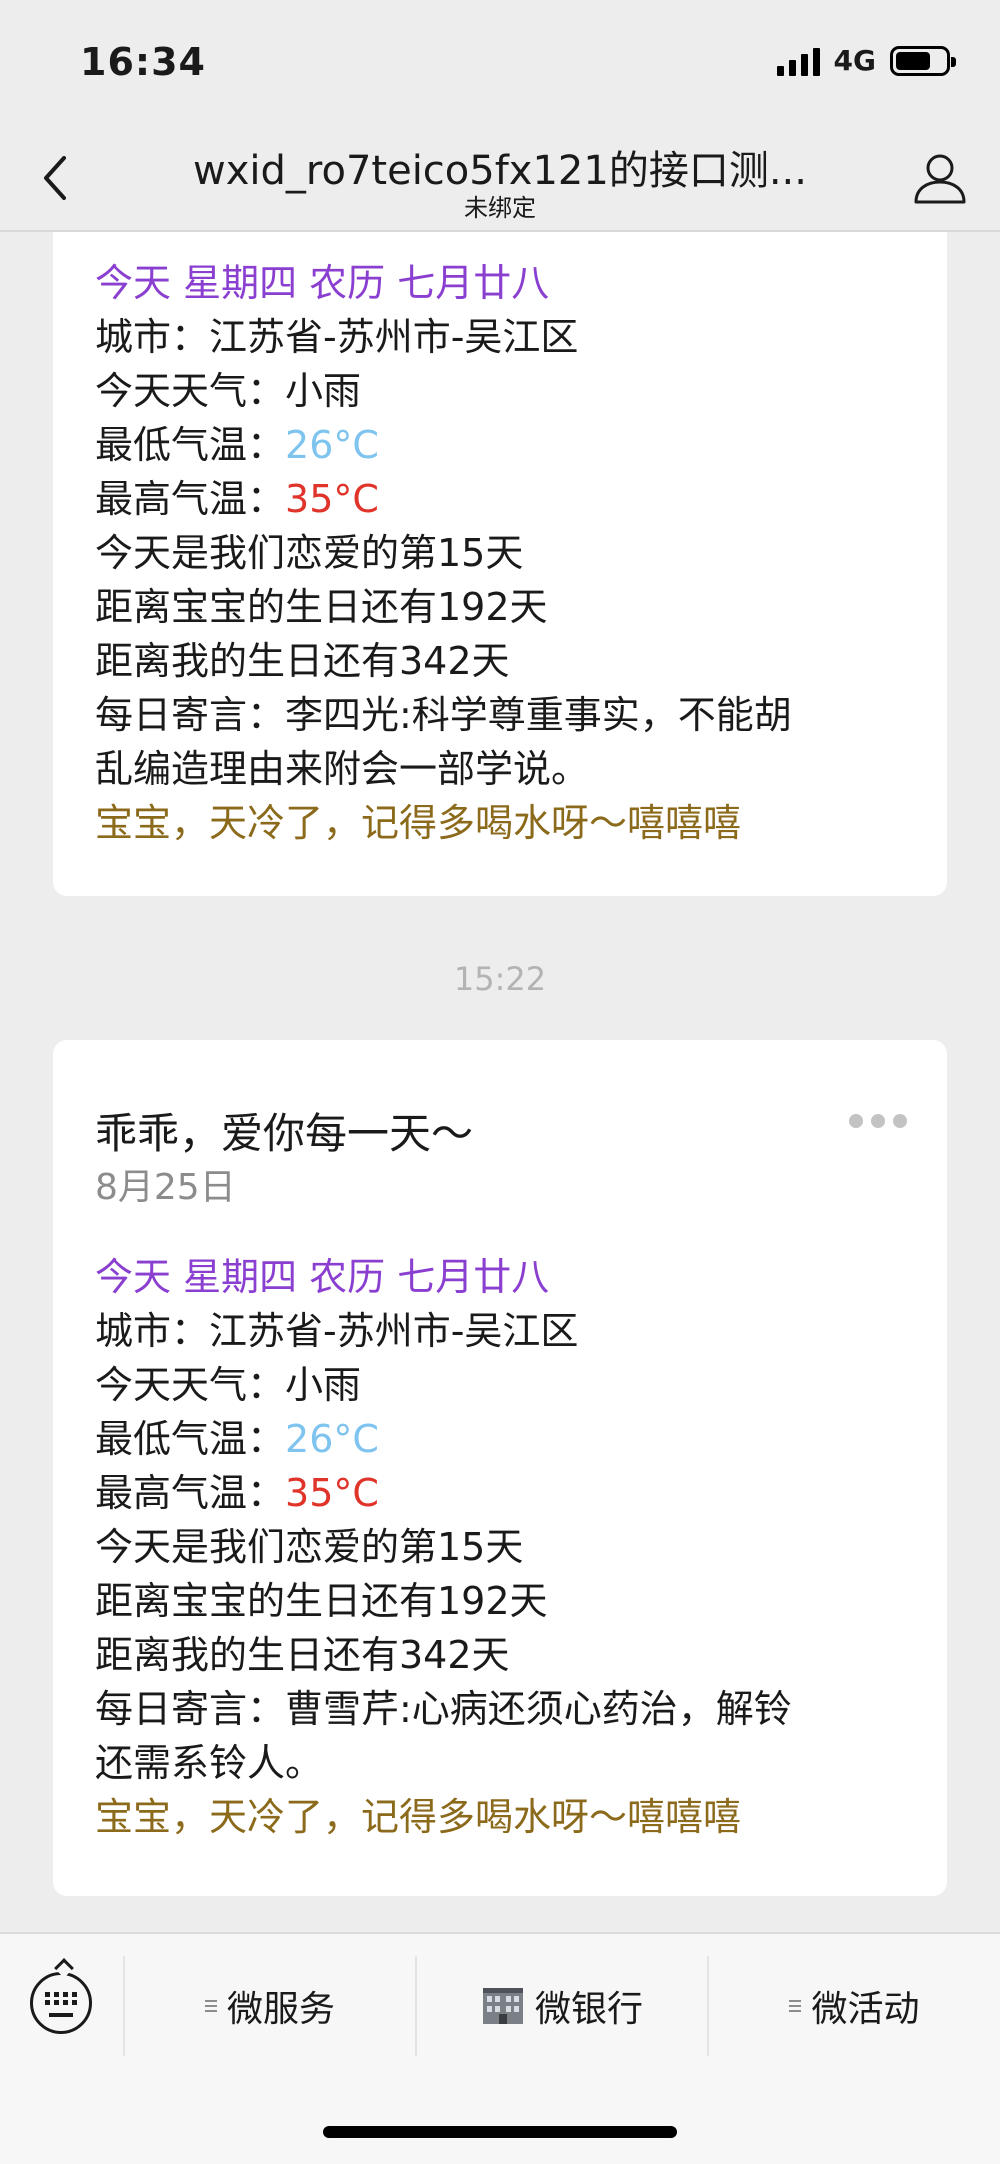 The height and width of the screenshot is (2164, 1000). I want to click on keyboard-icon, so click(61, 1996).